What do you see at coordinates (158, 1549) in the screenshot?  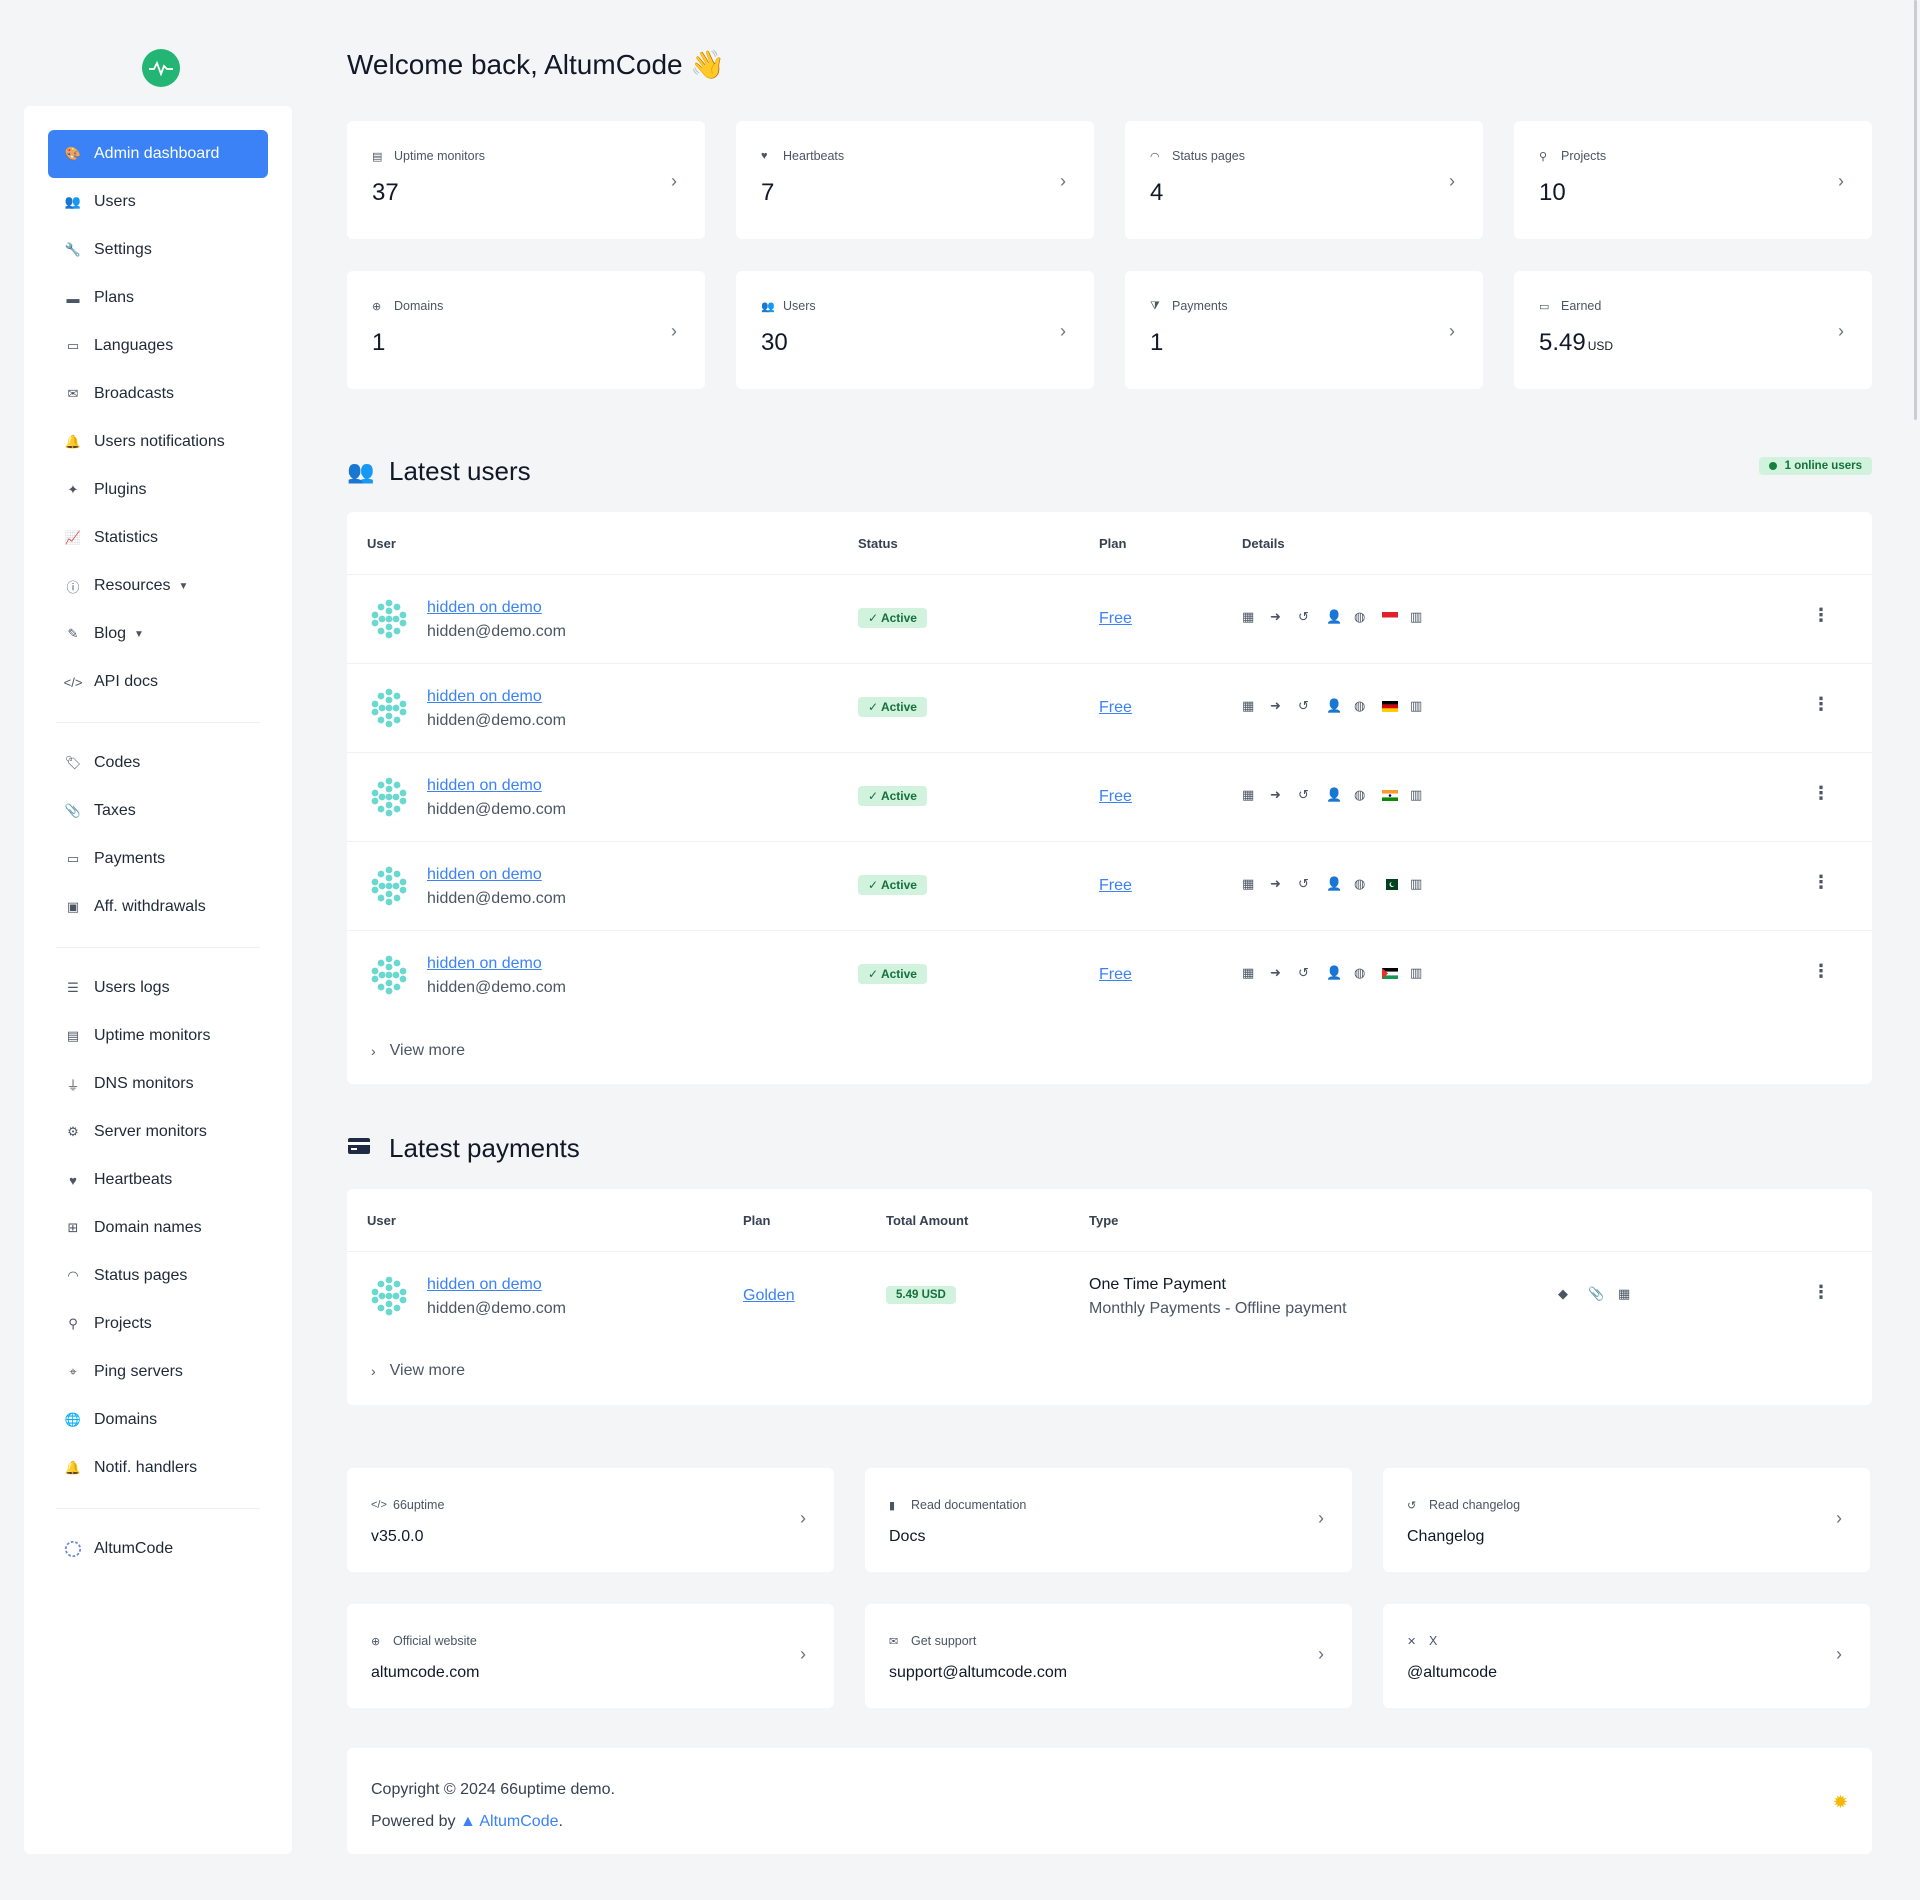 I see `sidebar-account: AltumCode` at bounding box center [158, 1549].